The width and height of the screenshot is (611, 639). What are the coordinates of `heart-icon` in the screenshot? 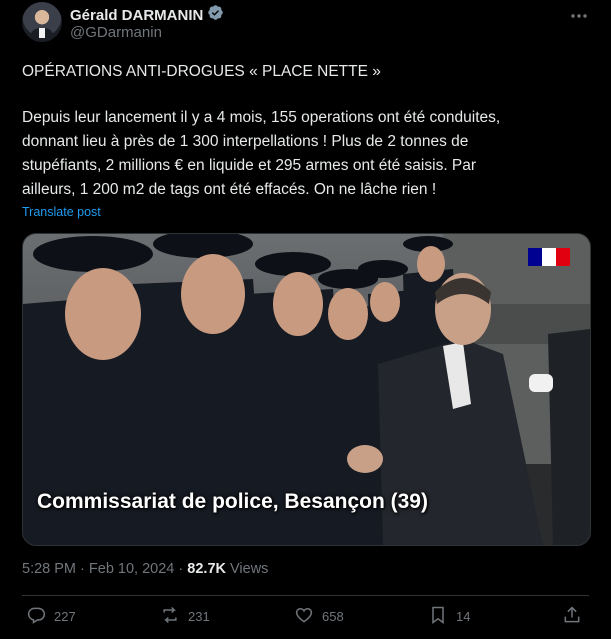 It's located at (304, 616).